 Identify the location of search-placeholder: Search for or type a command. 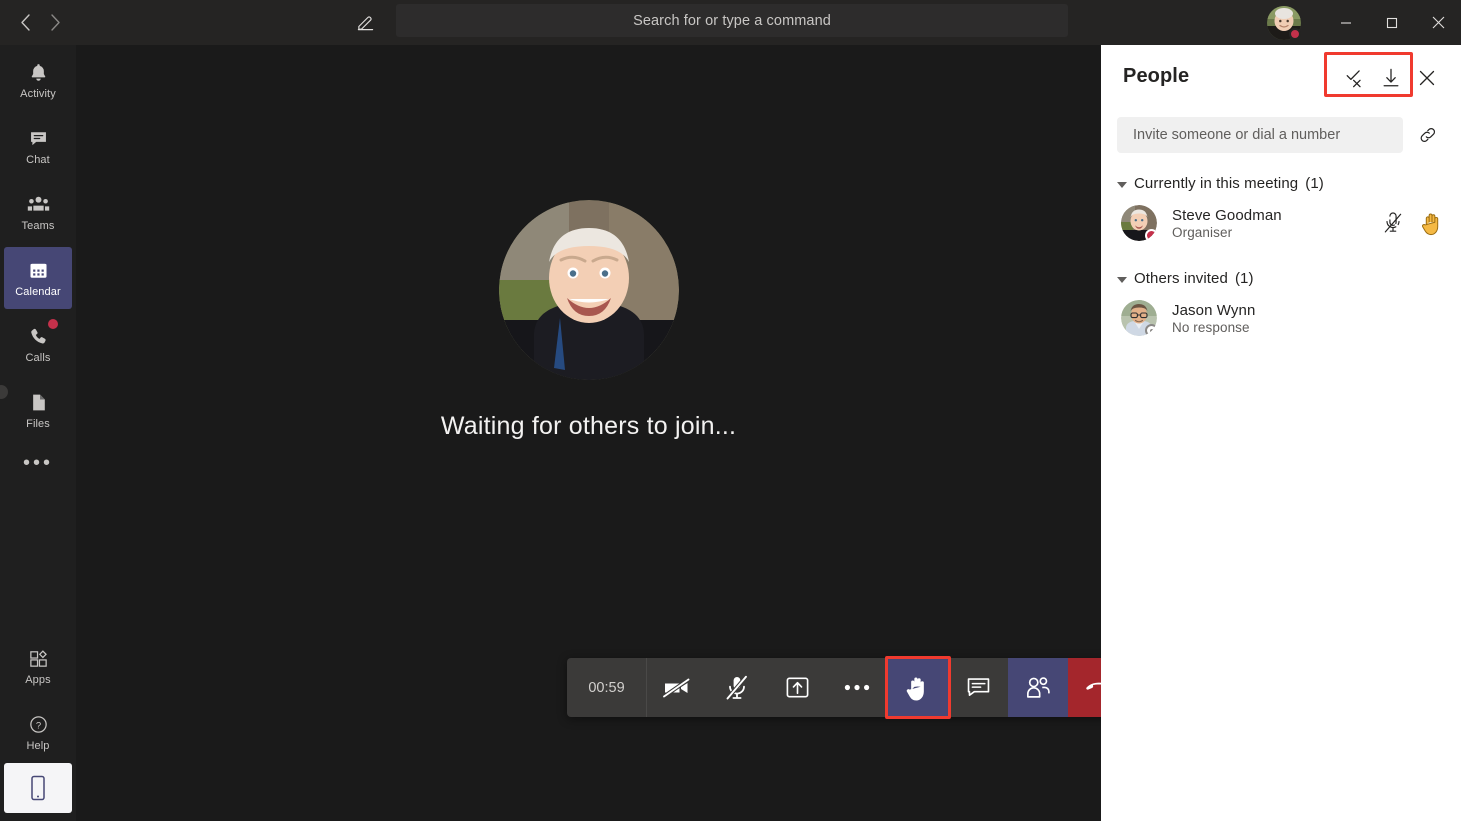
(732, 20).